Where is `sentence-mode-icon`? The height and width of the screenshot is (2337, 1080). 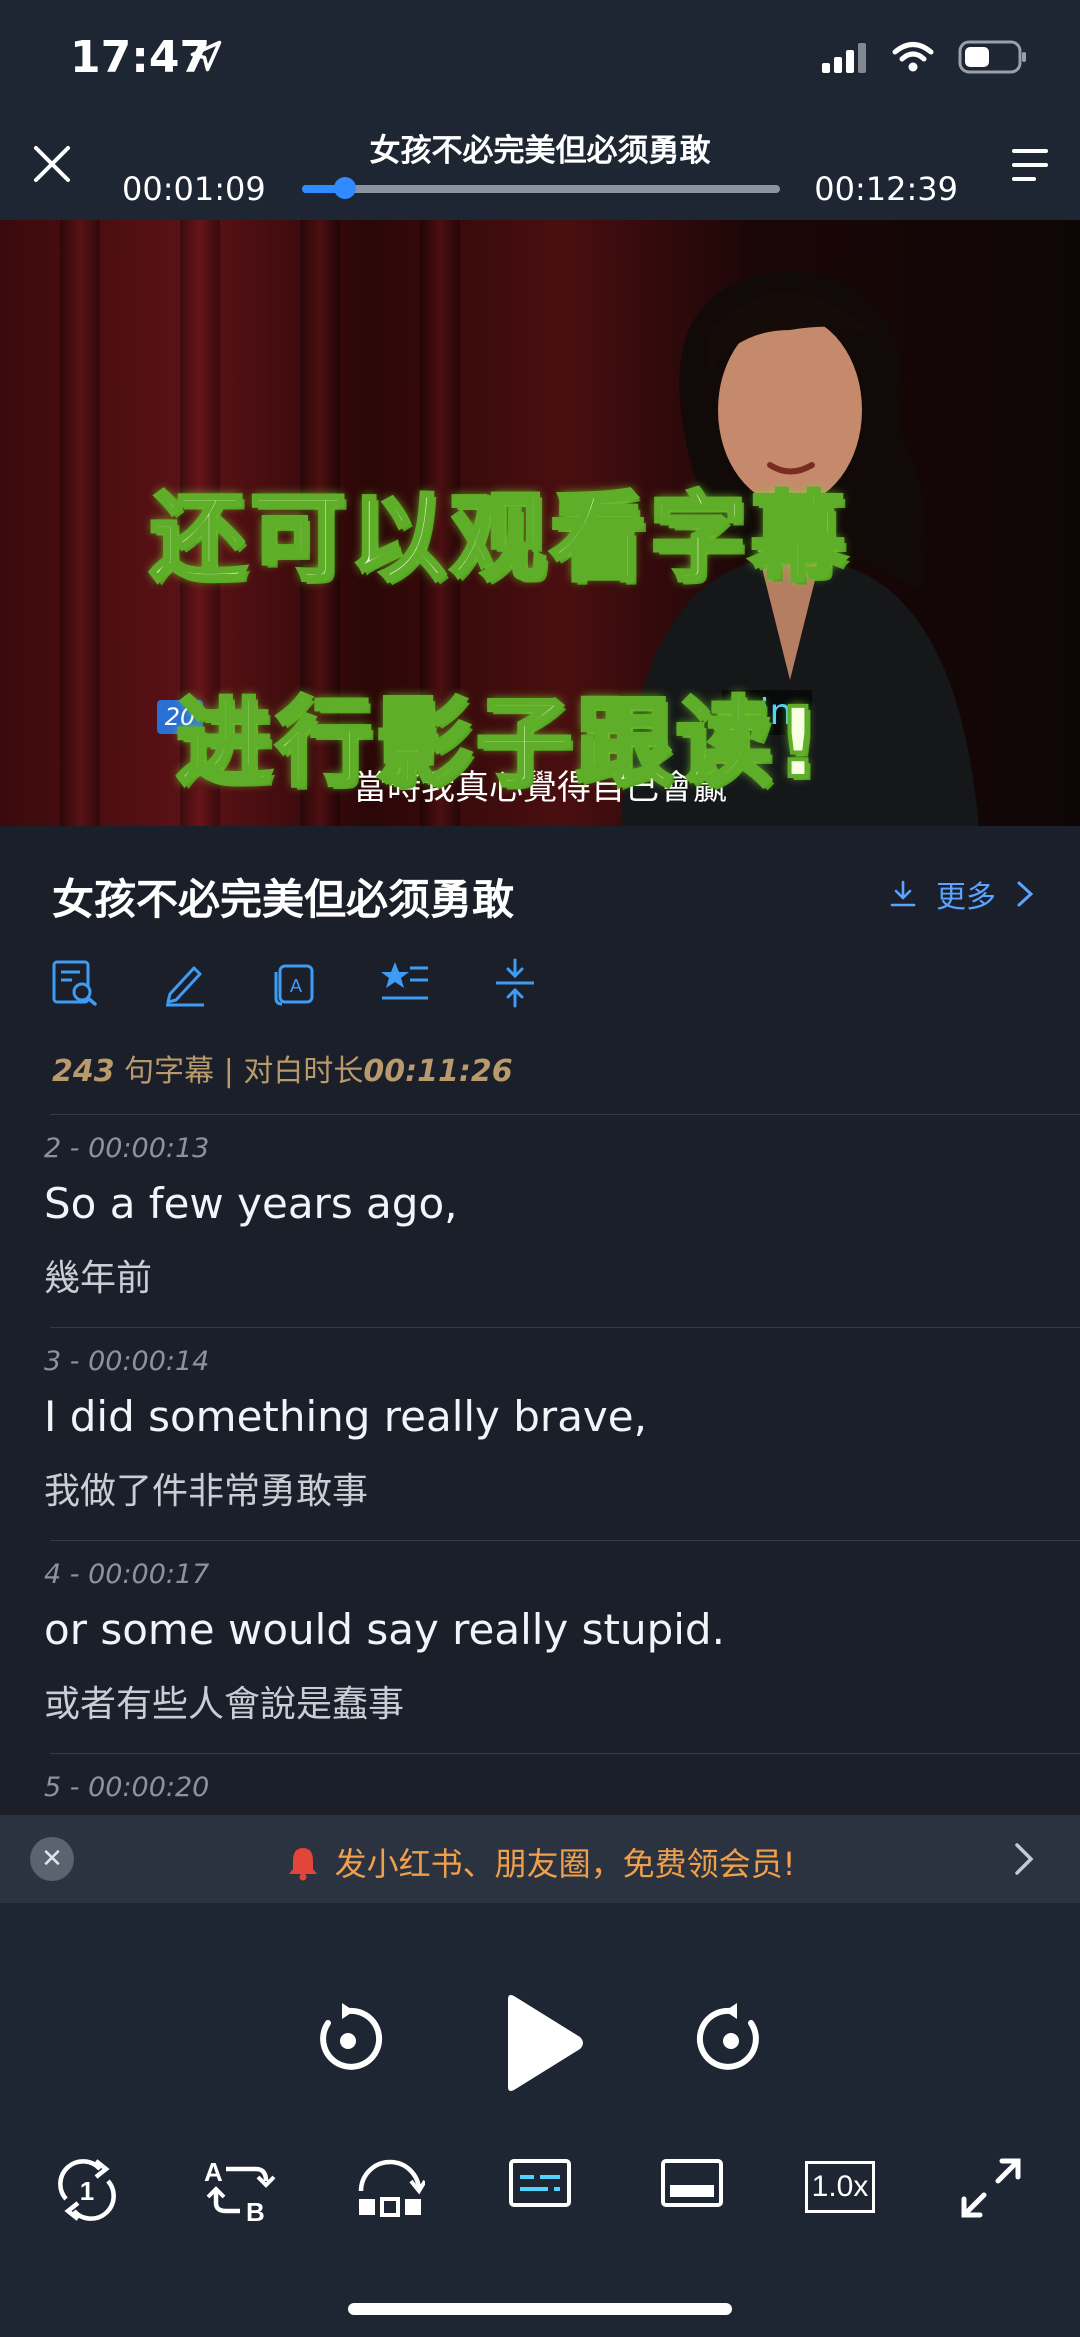
sentence-mode-icon is located at coordinates (390, 2190).